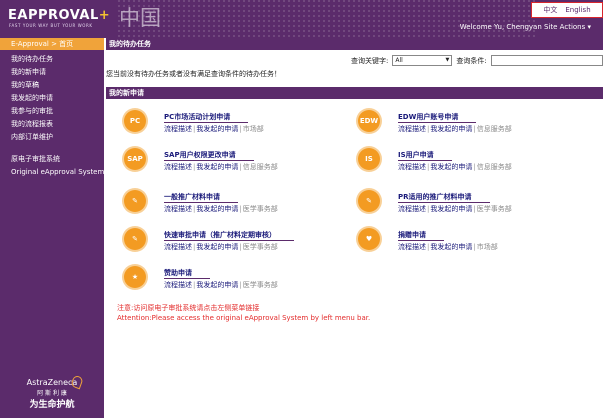  What do you see at coordinates (201, 197) in the screenshot?
I see `app-title-link: 一般推广材料申请` at bounding box center [201, 197].